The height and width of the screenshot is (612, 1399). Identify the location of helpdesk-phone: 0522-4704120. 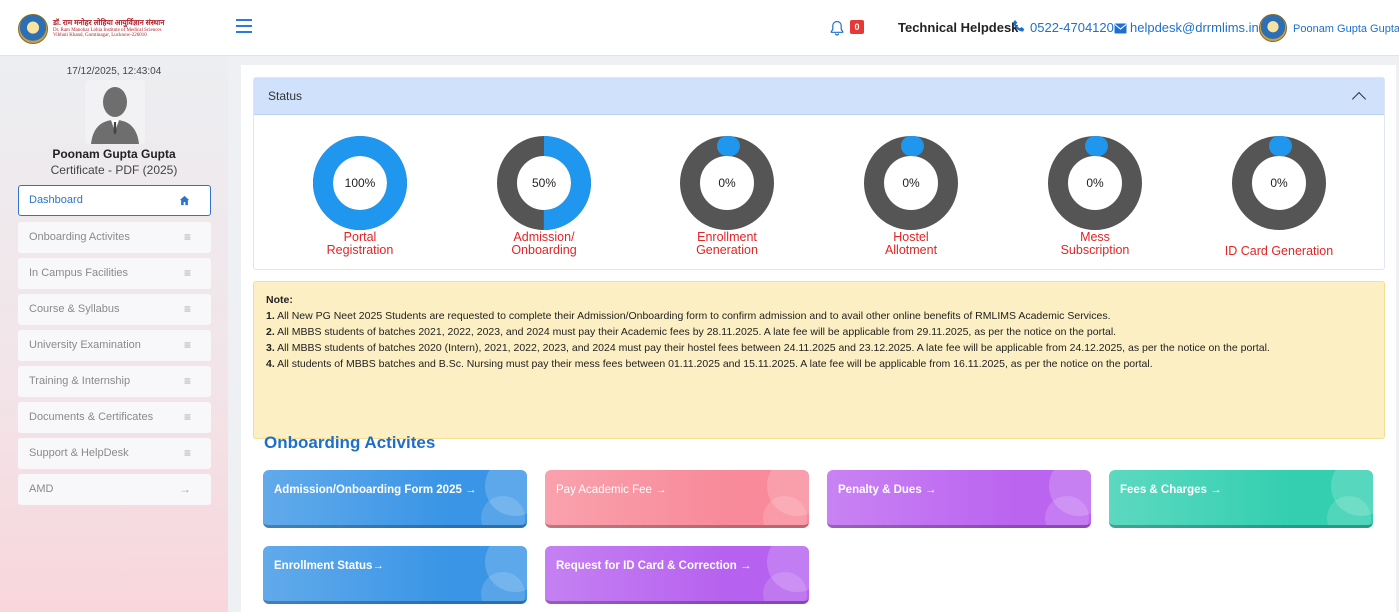
(1072, 27).